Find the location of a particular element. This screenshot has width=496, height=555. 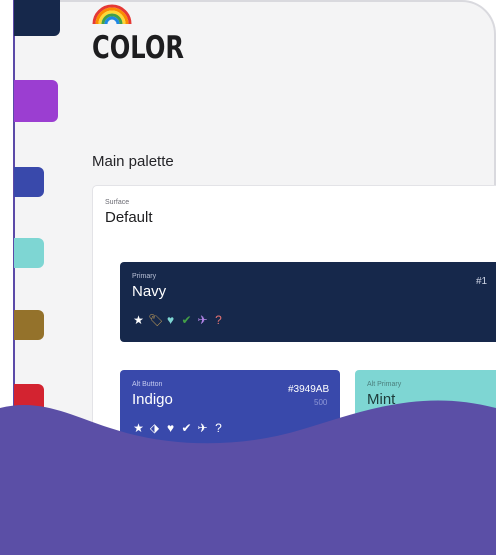

rainbow-icon is located at coordinates (112, 14).